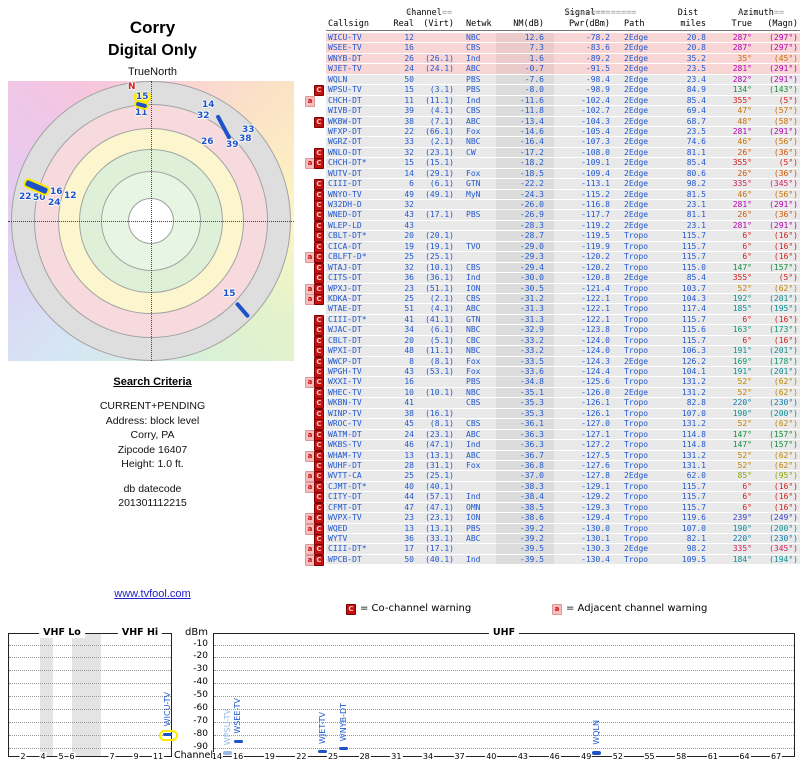 The width and height of the screenshot is (800, 768). Describe the element at coordinates (473, 559) in the screenshot. I see `cell-net: Ind` at that location.